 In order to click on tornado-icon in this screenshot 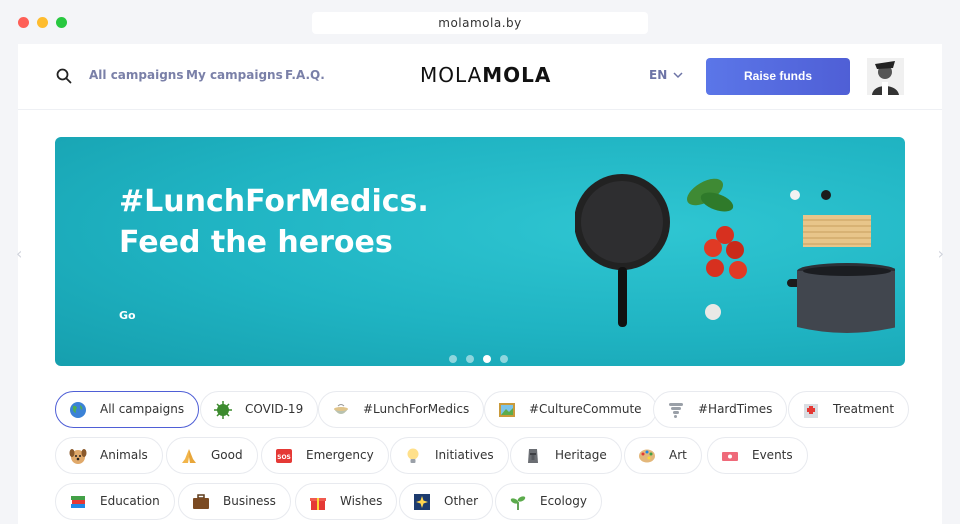, I will do `click(676, 410)`.